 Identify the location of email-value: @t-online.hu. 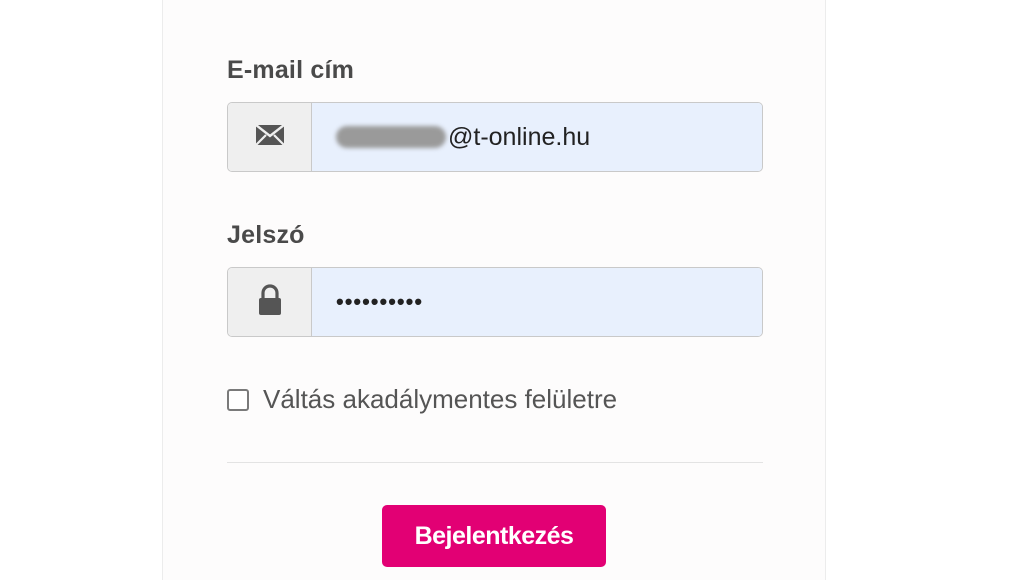
(519, 136).